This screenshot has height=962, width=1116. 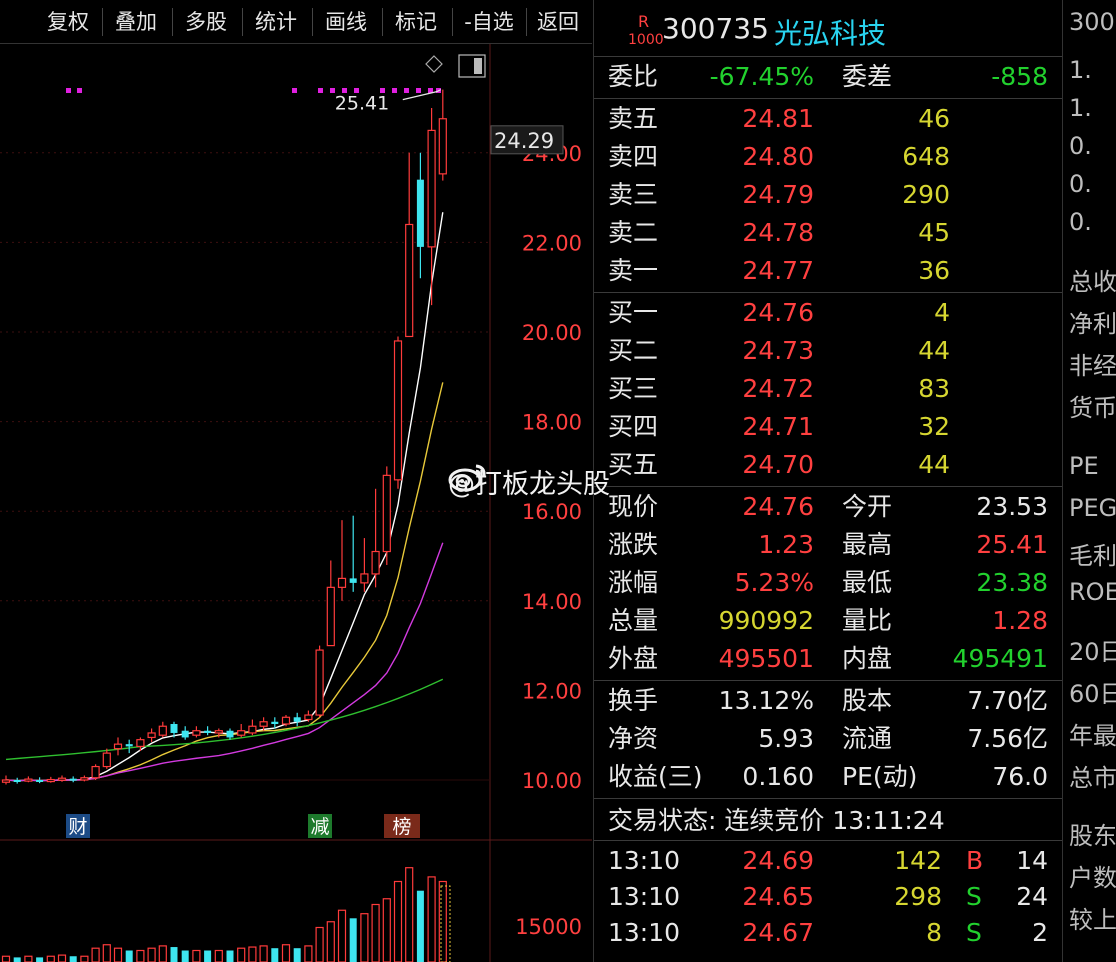 I want to click on stat-value: 23.38, so click(x=1012, y=582).